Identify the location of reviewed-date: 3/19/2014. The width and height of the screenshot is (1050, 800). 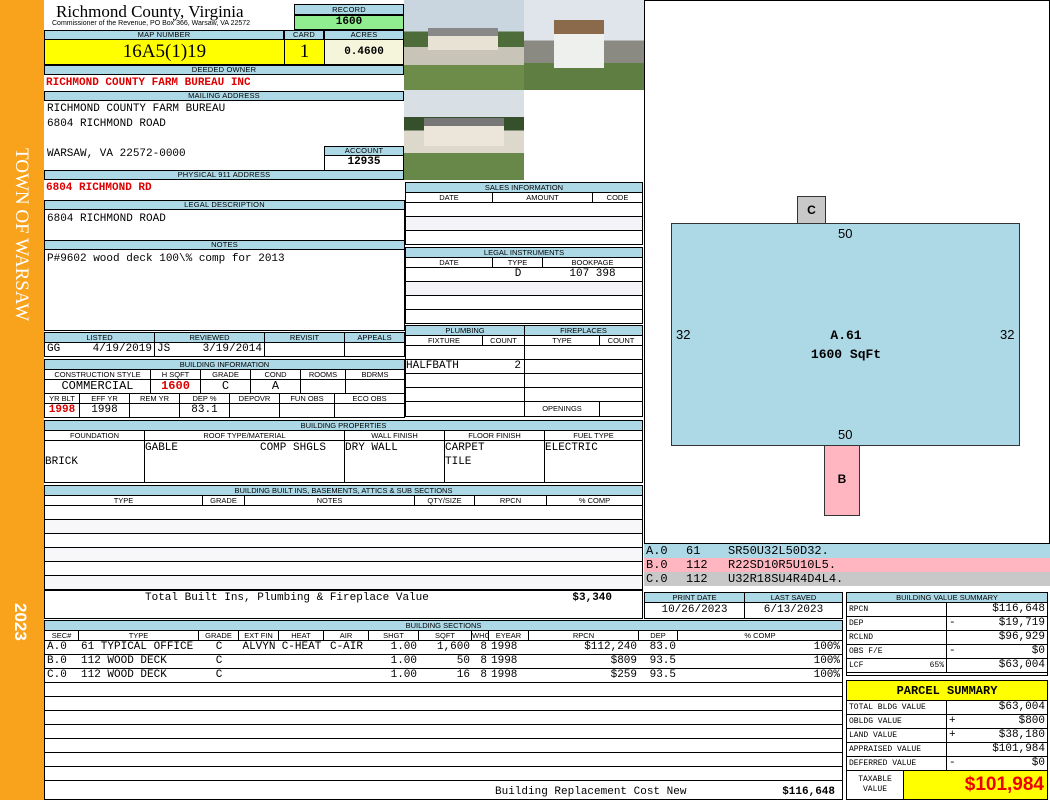
(232, 349).